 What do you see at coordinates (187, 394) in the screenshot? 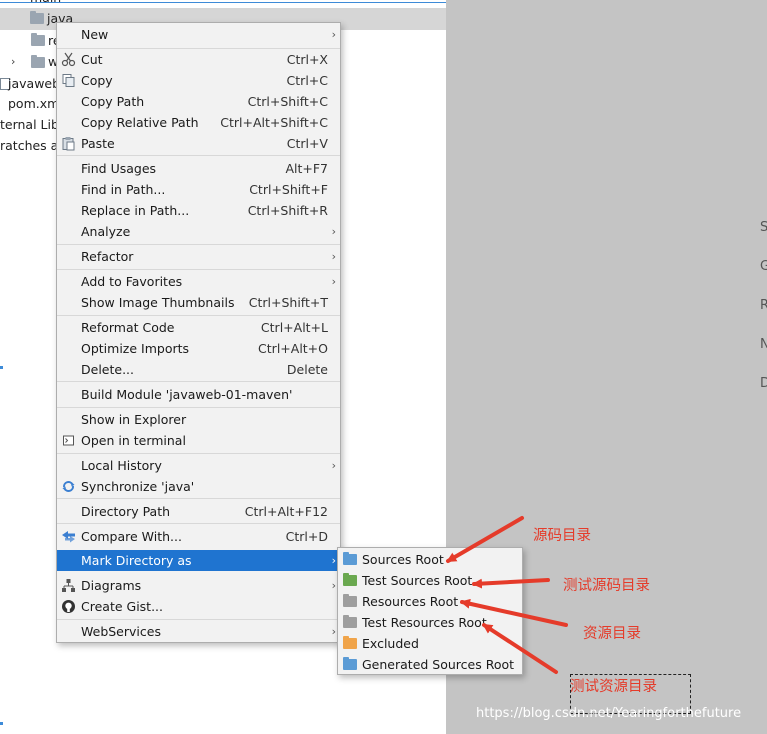
I see `menu-item-label: Build Module 'javaweb-01-maven'` at bounding box center [187, 394].